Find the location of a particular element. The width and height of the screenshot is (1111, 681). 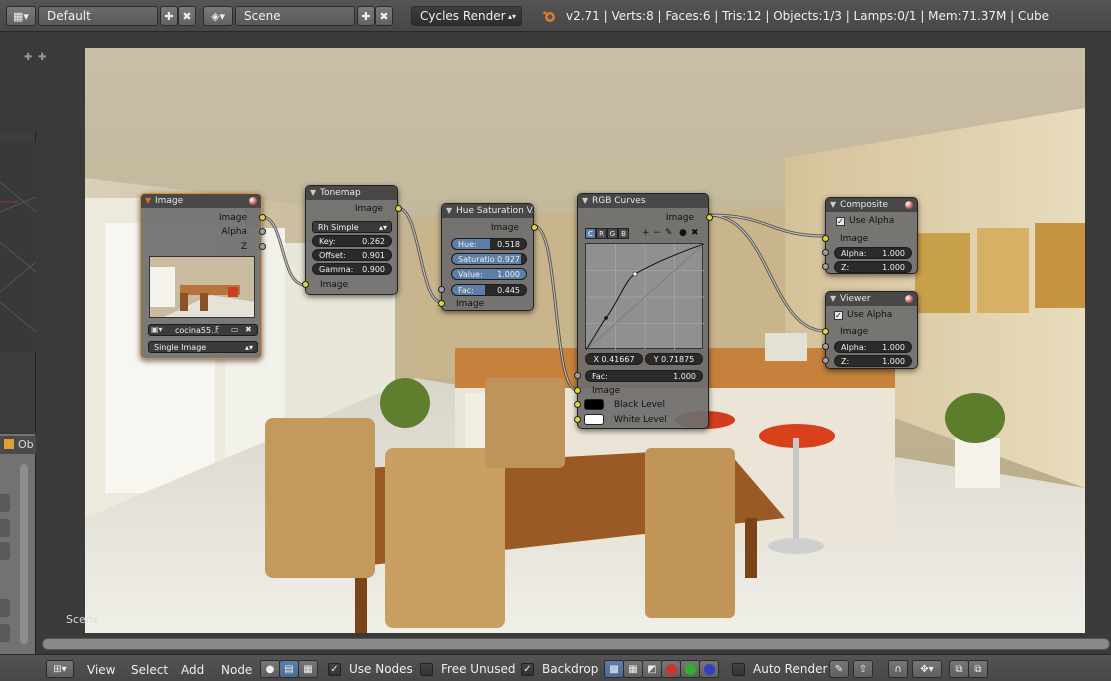

folder-icon: ▭ is located at coordinates (235, 329).